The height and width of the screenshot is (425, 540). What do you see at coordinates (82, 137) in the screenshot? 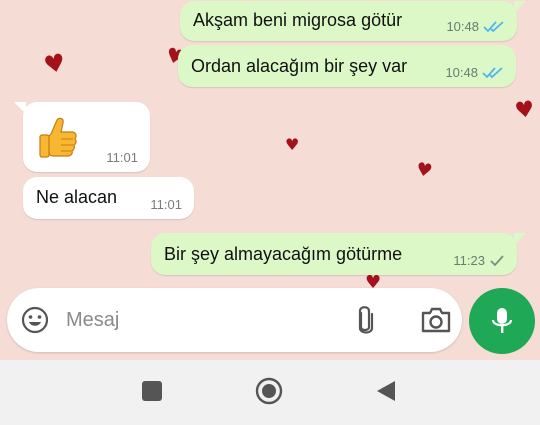
I see `message-bubble-incoming: 11:01` at bounding box center [82, 137].